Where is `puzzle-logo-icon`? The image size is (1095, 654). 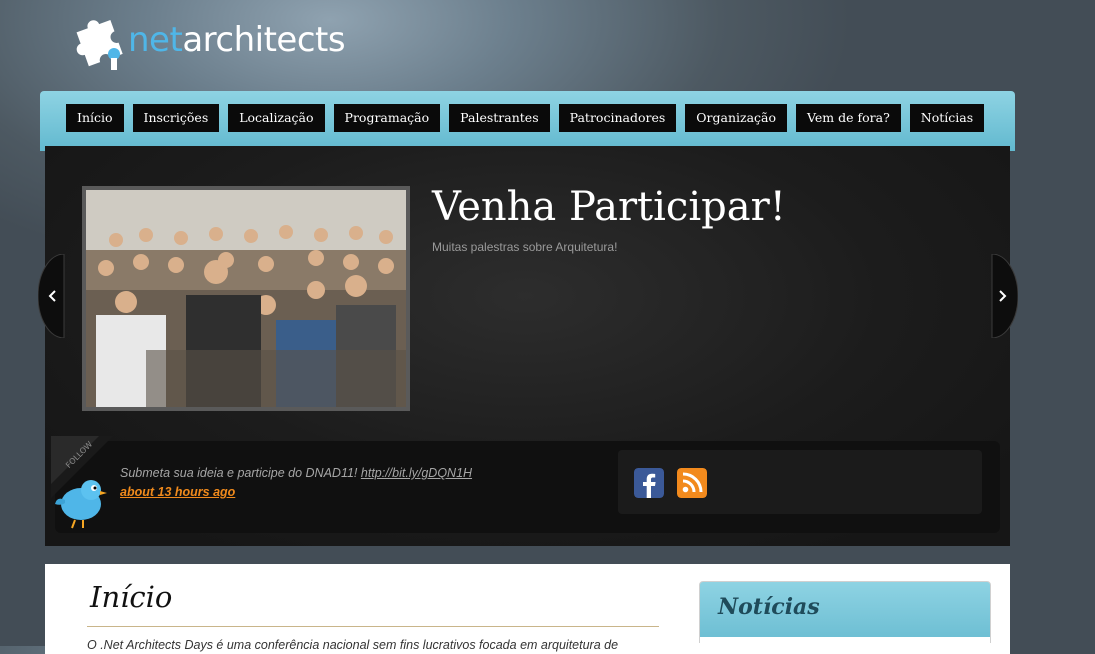 puzzle-logo-icon is located at coordinates (99, 45).